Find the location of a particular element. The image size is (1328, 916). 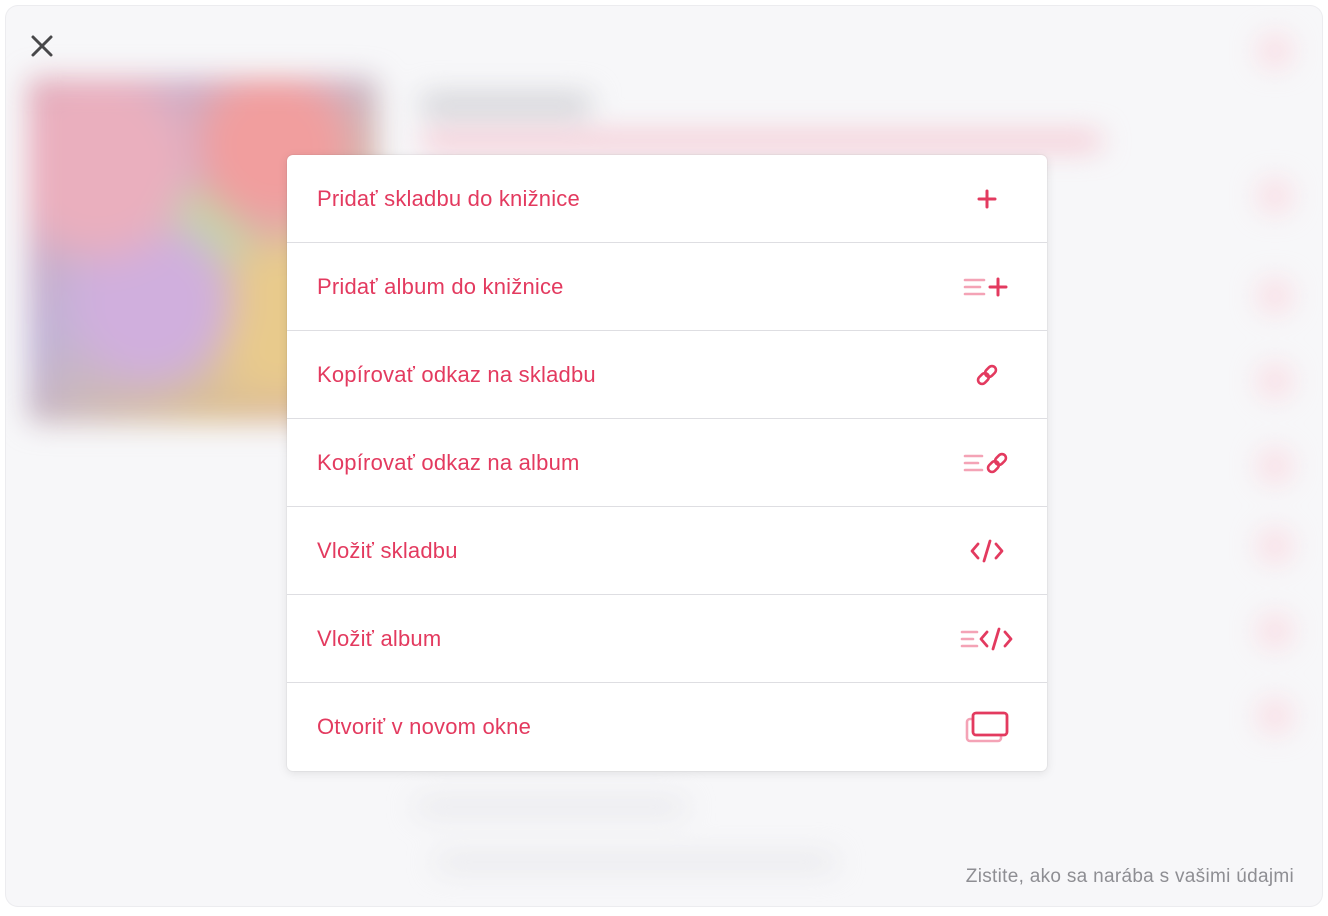

close-button is located at coordinates (42, 48).